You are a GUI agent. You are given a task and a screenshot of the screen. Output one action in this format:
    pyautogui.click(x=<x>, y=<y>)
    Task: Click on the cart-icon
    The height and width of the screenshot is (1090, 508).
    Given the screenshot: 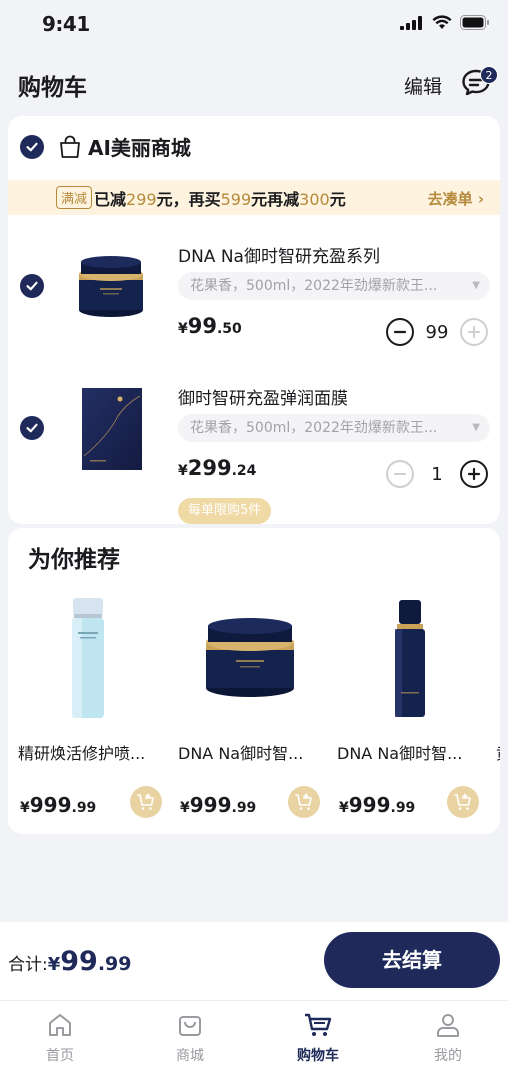 What is the action you would take?
    pyautogui.click(x=318, y=1024)
    